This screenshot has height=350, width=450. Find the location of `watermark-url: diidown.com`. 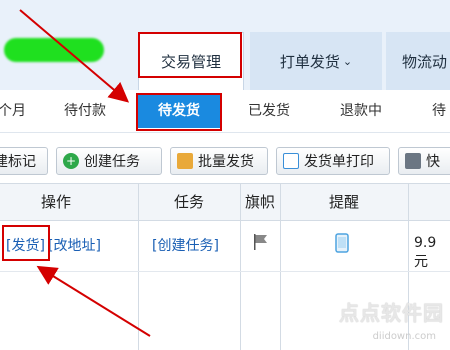

watermark-url: diidown.com is located at coordinates (404, 336).